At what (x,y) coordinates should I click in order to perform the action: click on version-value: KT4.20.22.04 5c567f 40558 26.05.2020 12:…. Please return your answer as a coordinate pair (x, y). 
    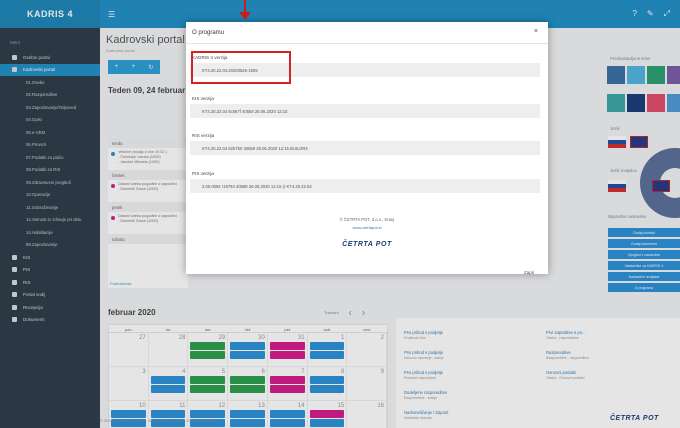
    Looking at the image, I should click on (365, 111).